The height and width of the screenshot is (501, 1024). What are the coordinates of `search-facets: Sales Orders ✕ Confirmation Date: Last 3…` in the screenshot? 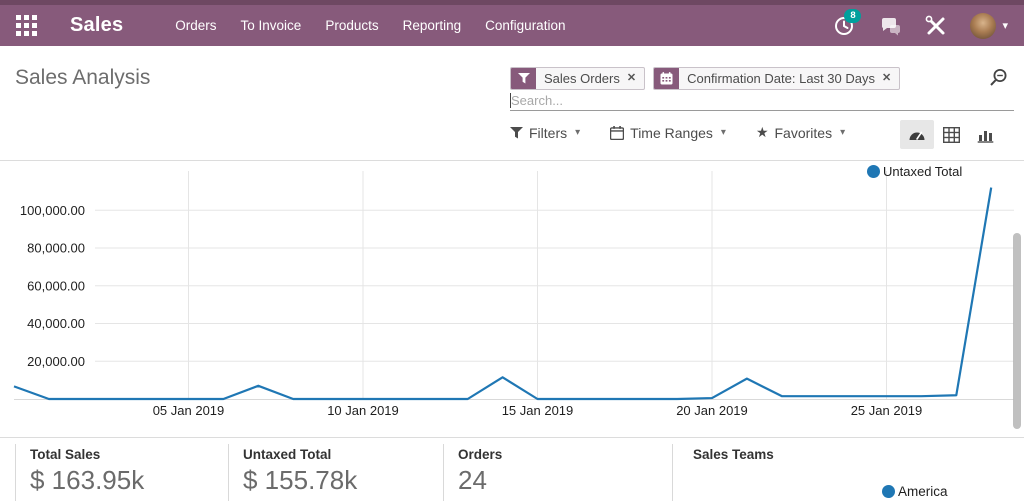 It's located at (705, 78).